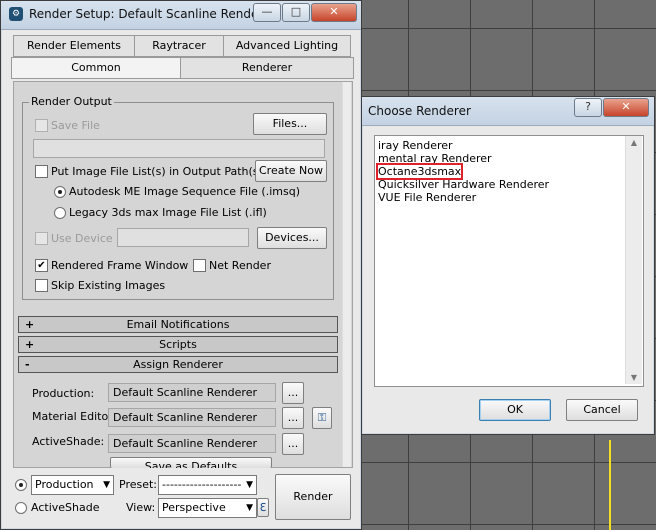  Describe the element at coordinates (82, 238) in the screenshot. I see `use-device-label: Use Device` at that location.